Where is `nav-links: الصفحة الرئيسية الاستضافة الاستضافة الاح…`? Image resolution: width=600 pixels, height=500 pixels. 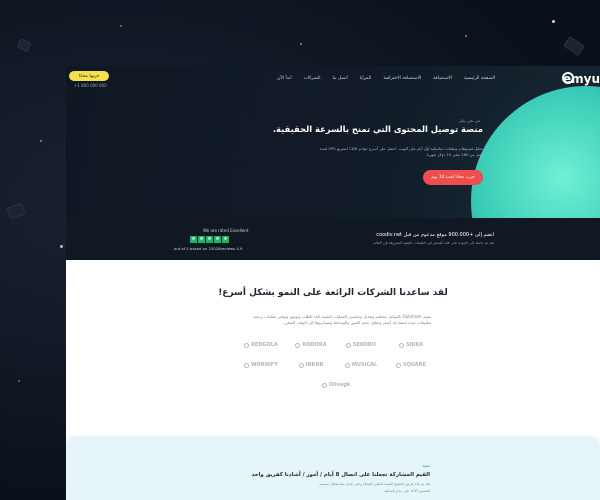 nav-links: الصفحة الرئيسية الاستضافة الاستضافة الاح… is located at coordinates (386, 78).